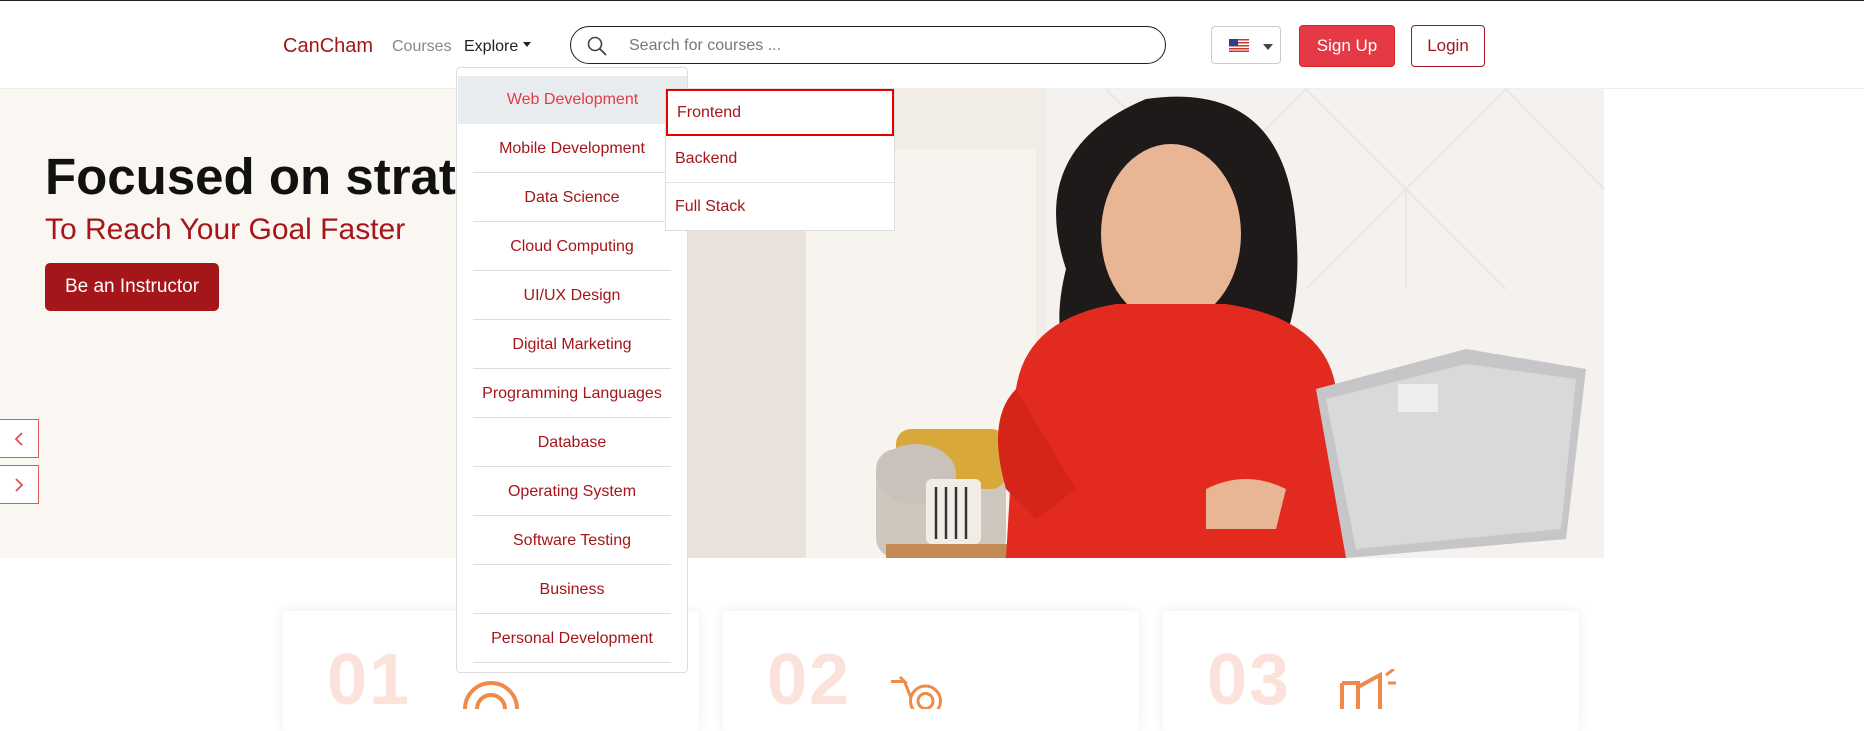 The image size is (1864, 731). Describe the element at coordinates (1347, 46) in the screenshot. I see `signup-button: Sign Up` at that location.